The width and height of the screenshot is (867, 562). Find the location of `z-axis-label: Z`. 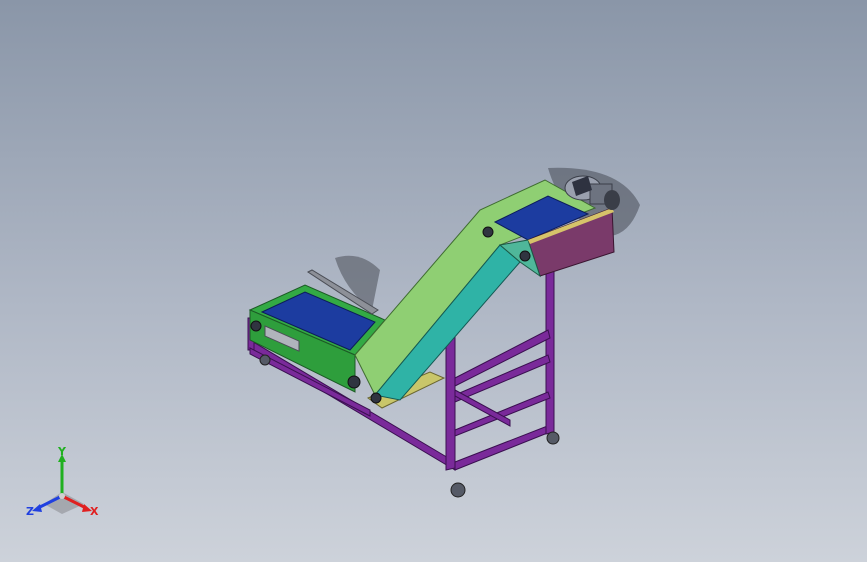

z-axis-label: Z is located at coordinates (30, 511).